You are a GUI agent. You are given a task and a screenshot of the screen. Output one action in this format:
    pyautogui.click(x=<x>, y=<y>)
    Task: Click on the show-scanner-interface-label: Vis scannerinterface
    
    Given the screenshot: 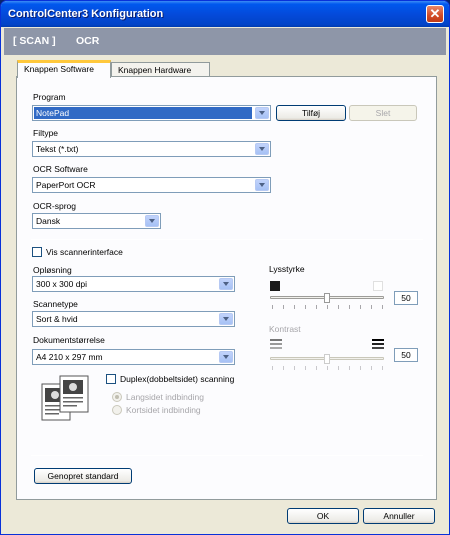 What is the action you would take?
    pyautogui.click(x=84, y=252)
    